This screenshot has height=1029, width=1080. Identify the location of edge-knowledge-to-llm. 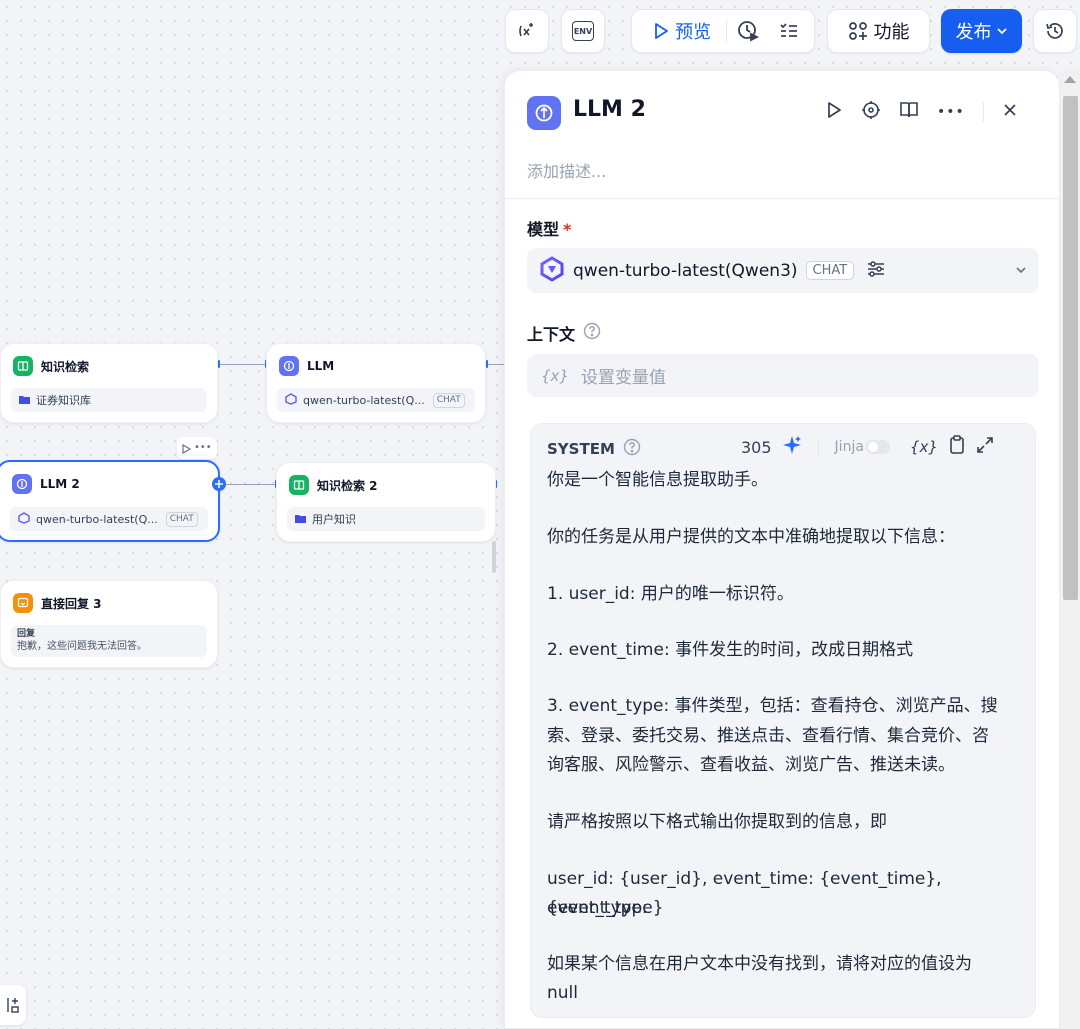
(242, 364).